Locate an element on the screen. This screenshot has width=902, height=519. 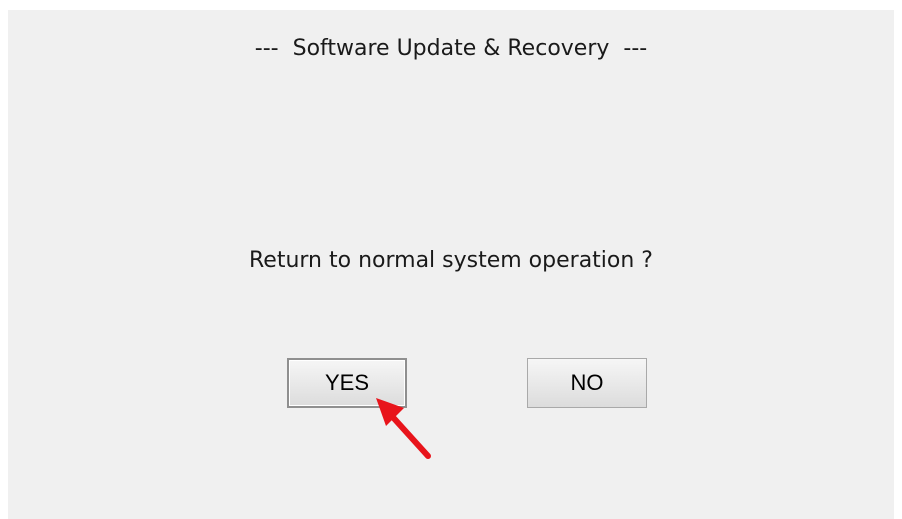
red-arrow-icon is located at coordinates (403, 428).